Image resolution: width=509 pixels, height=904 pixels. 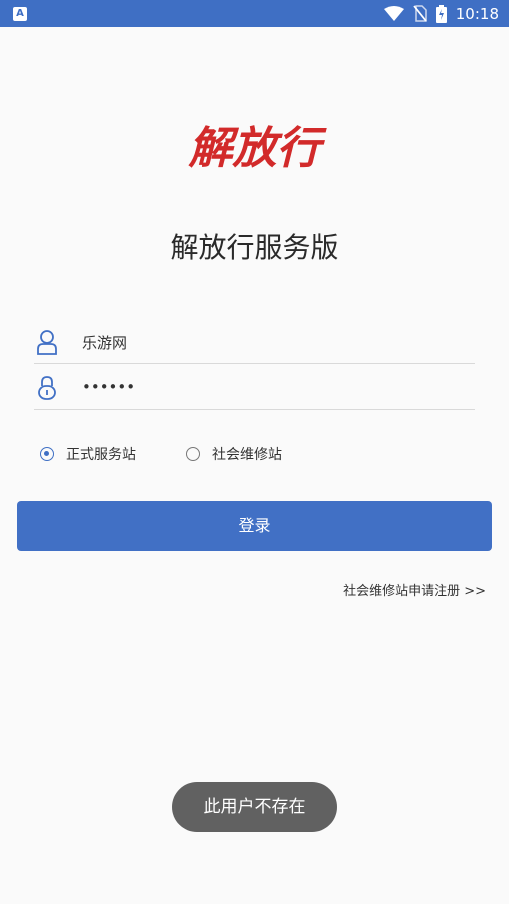 I want to click on station-type-group: 正式服务站 社会维修站, so click(x=186, y=454).